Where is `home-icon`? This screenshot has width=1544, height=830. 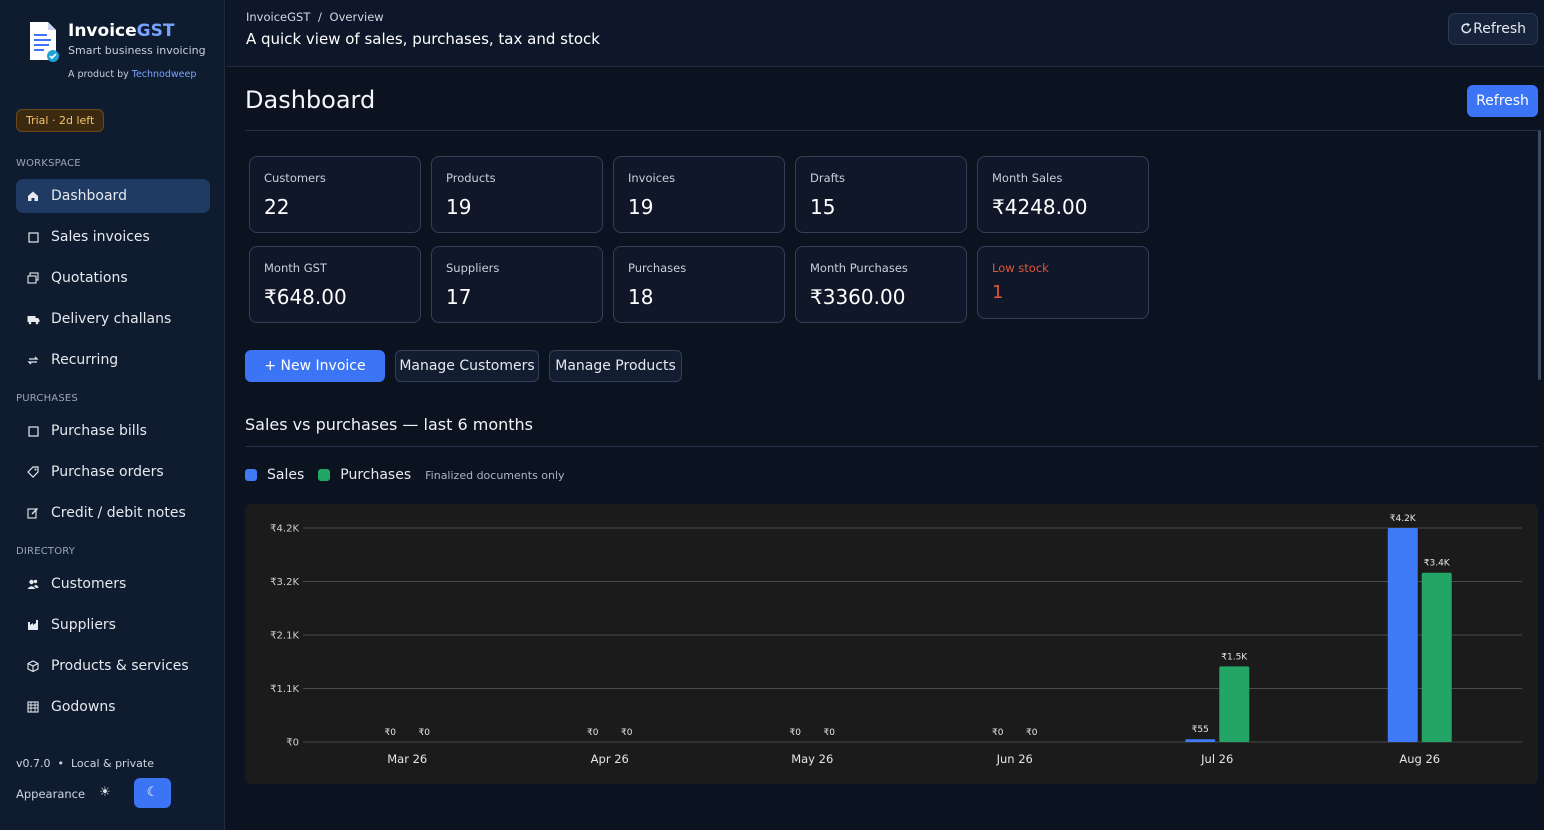
home-icon is located at coordinates (33, 196).